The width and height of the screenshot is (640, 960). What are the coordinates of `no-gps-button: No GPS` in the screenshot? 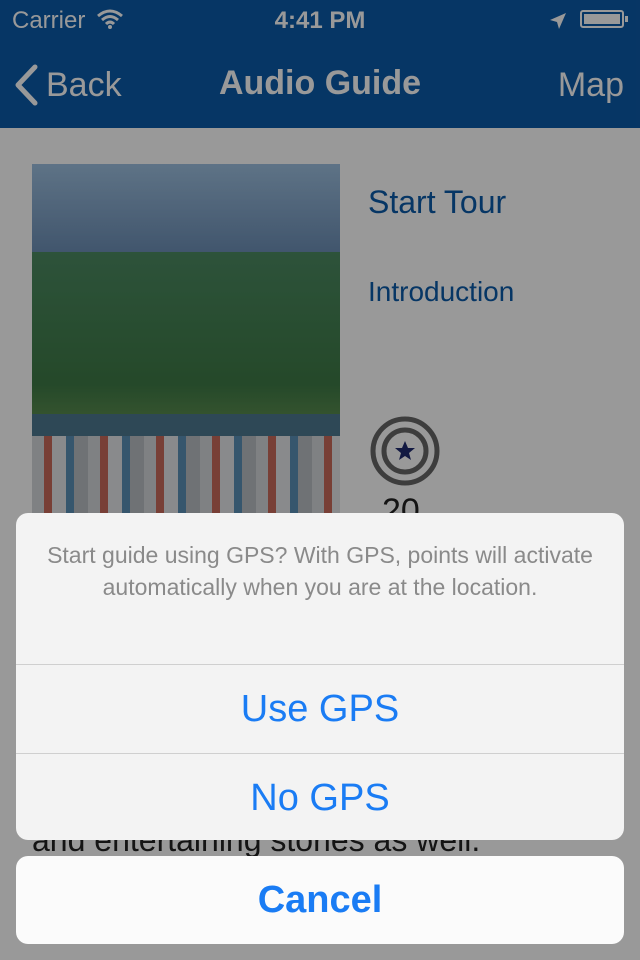 It's located at (320, 797).